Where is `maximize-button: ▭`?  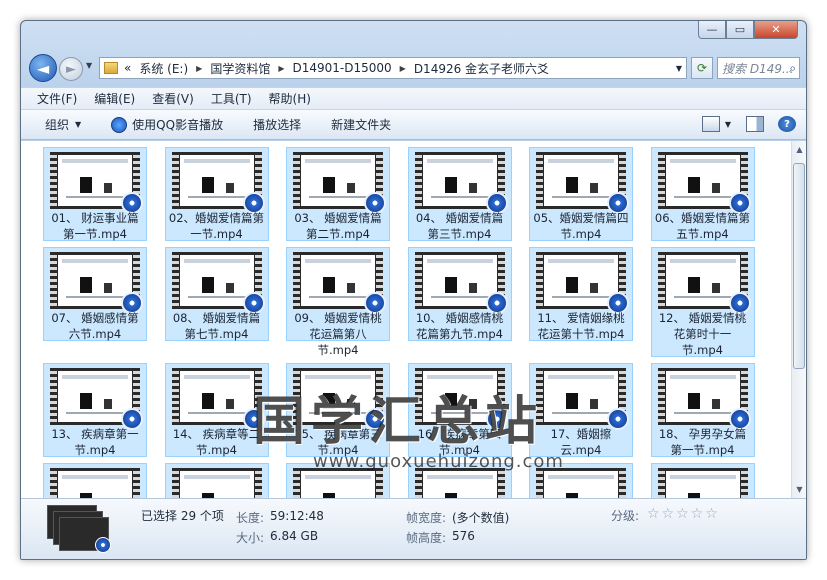
maximize-button: ▭ is located at coordinates (740, 30).